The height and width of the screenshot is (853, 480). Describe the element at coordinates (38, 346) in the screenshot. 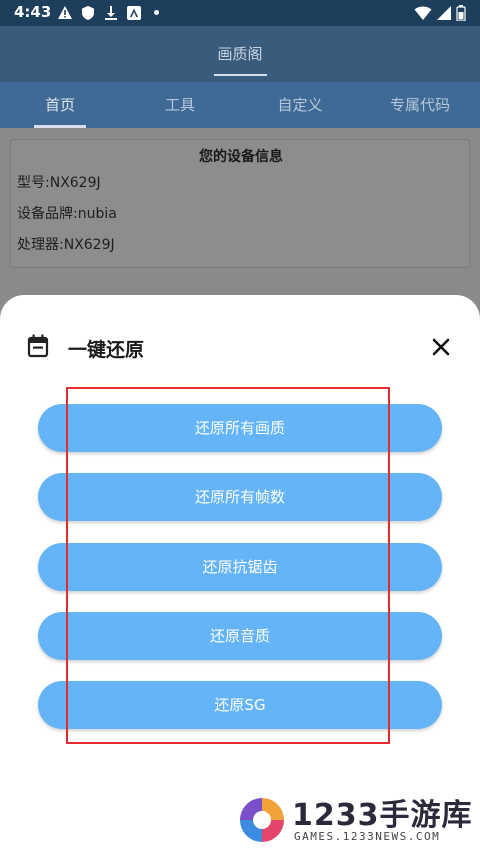

I see `calendar-icon` at that location.